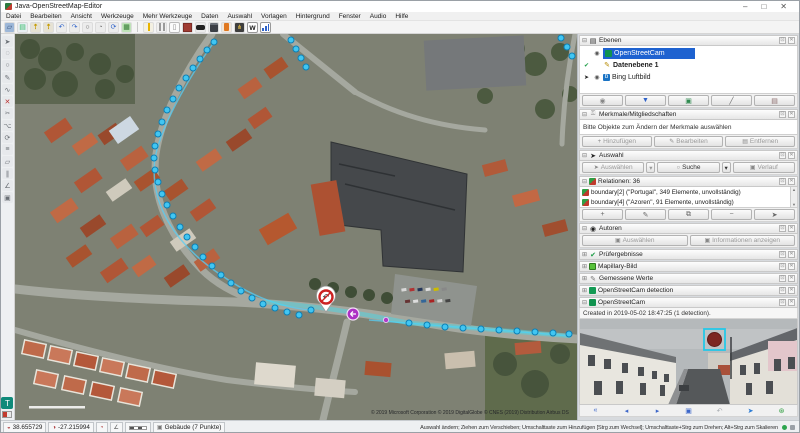  Describe the element at coordinates (167, 16) in the screenshot. I see `menu-item: Mehr Werkzeuge` at that location.